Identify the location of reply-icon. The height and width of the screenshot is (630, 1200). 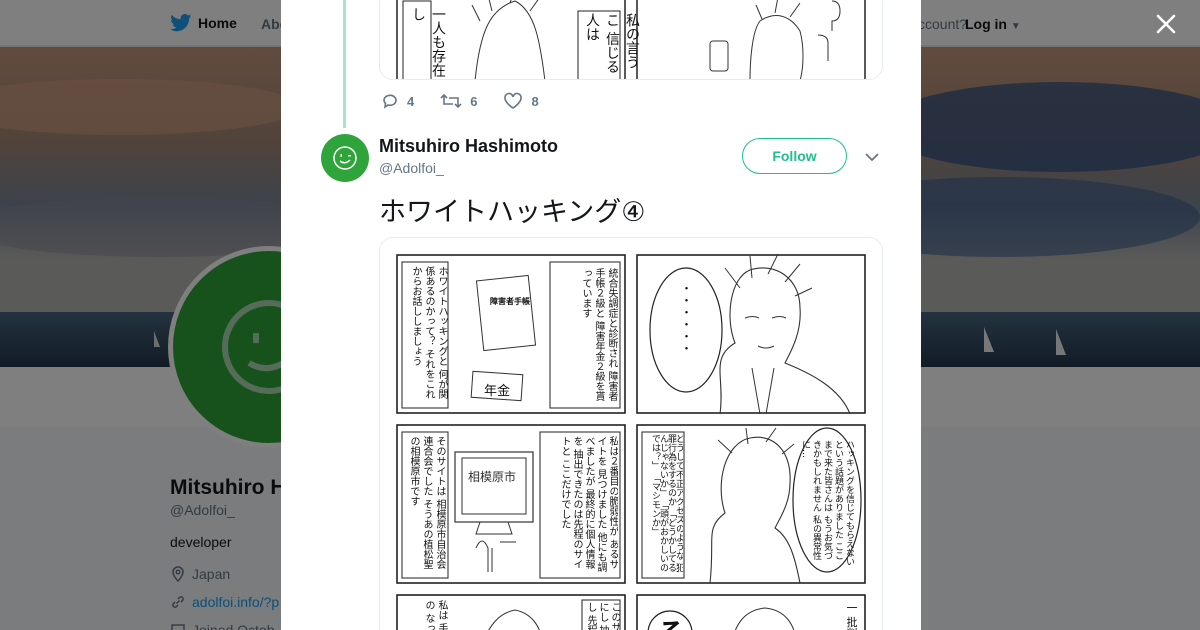
(390, 101).